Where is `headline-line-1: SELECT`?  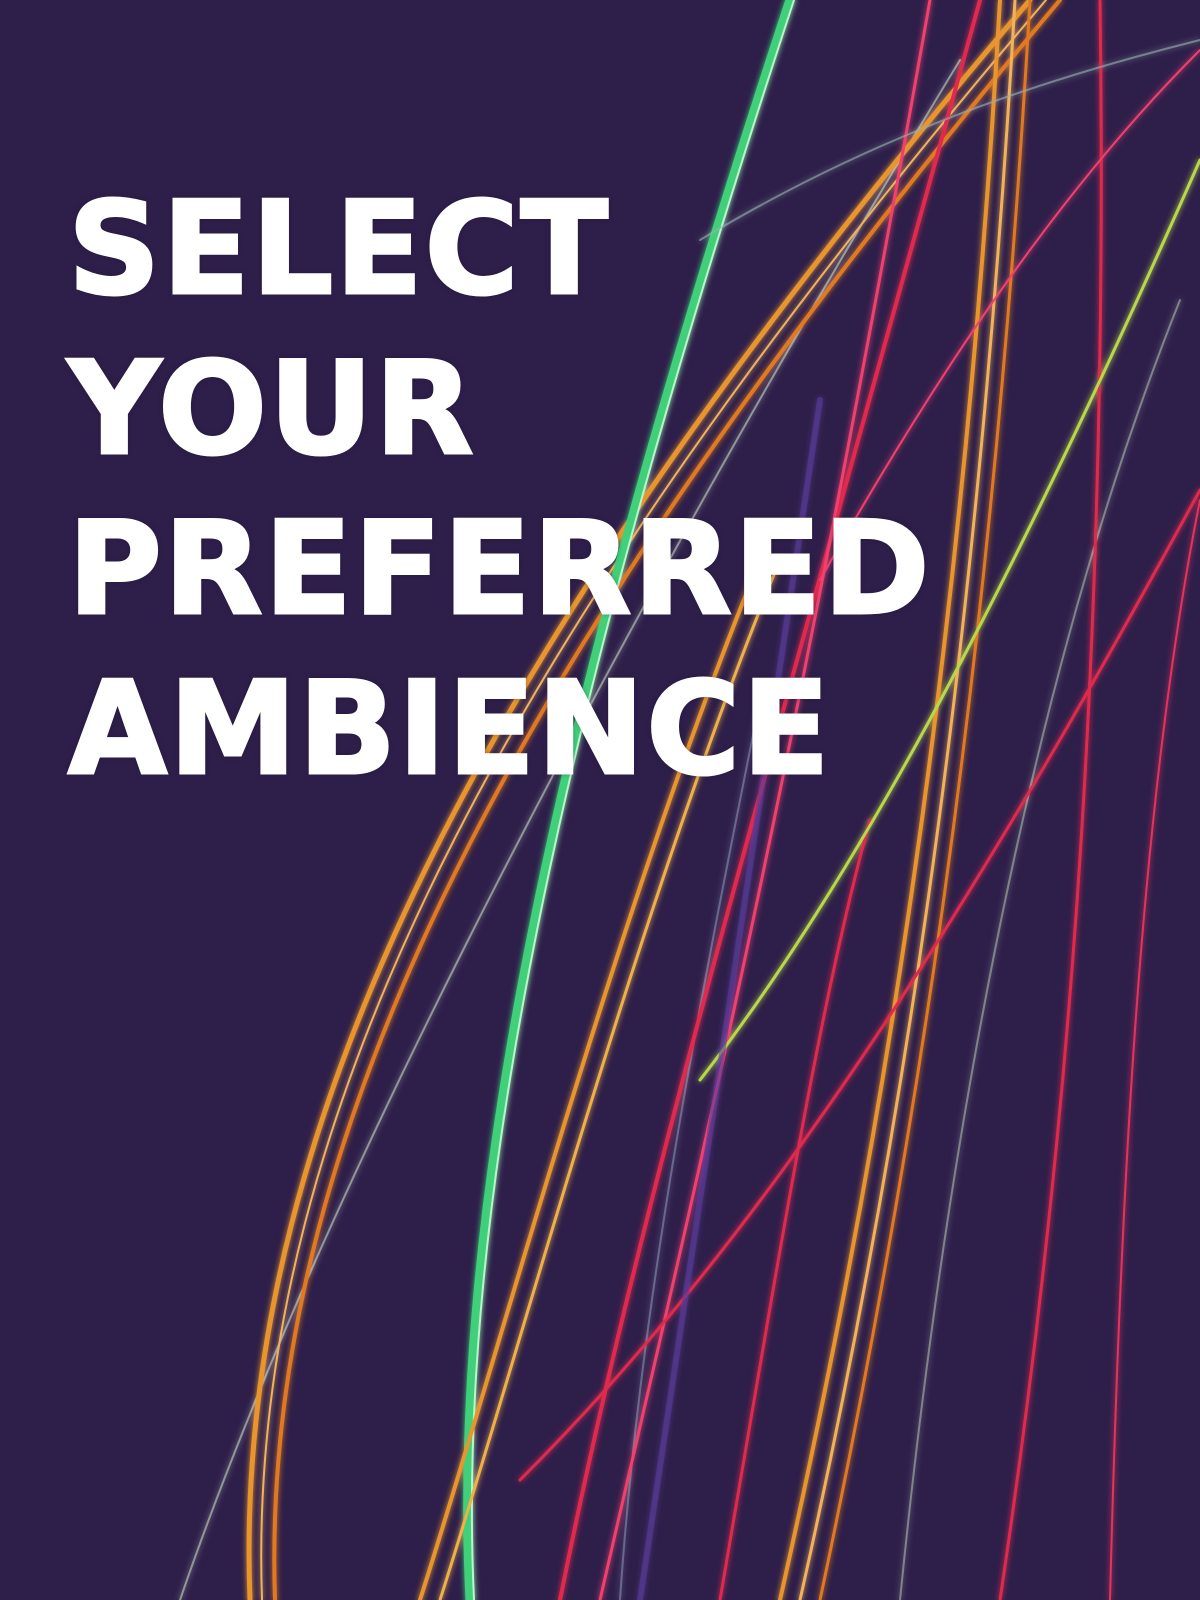 headline-line-1: SELECT is located at coordinates (338, 250).